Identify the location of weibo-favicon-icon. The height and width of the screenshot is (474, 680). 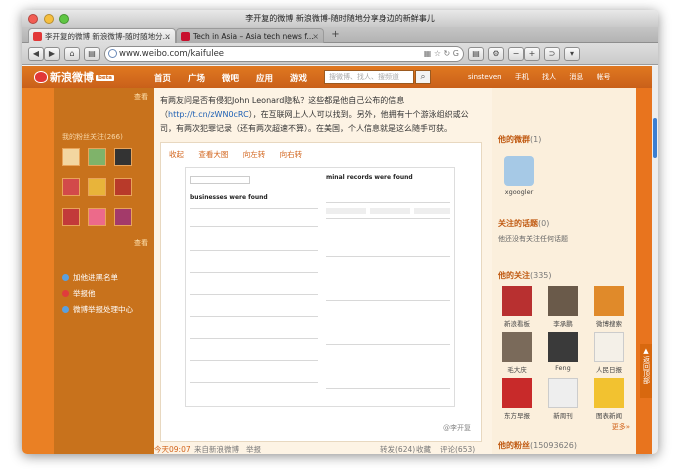
(37, 36).